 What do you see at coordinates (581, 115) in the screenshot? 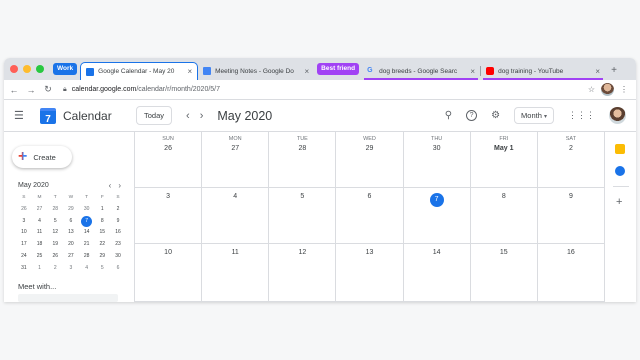
I see `apps-grid-icon: ⋮⋮⋮` at bounding box center [581, 115].